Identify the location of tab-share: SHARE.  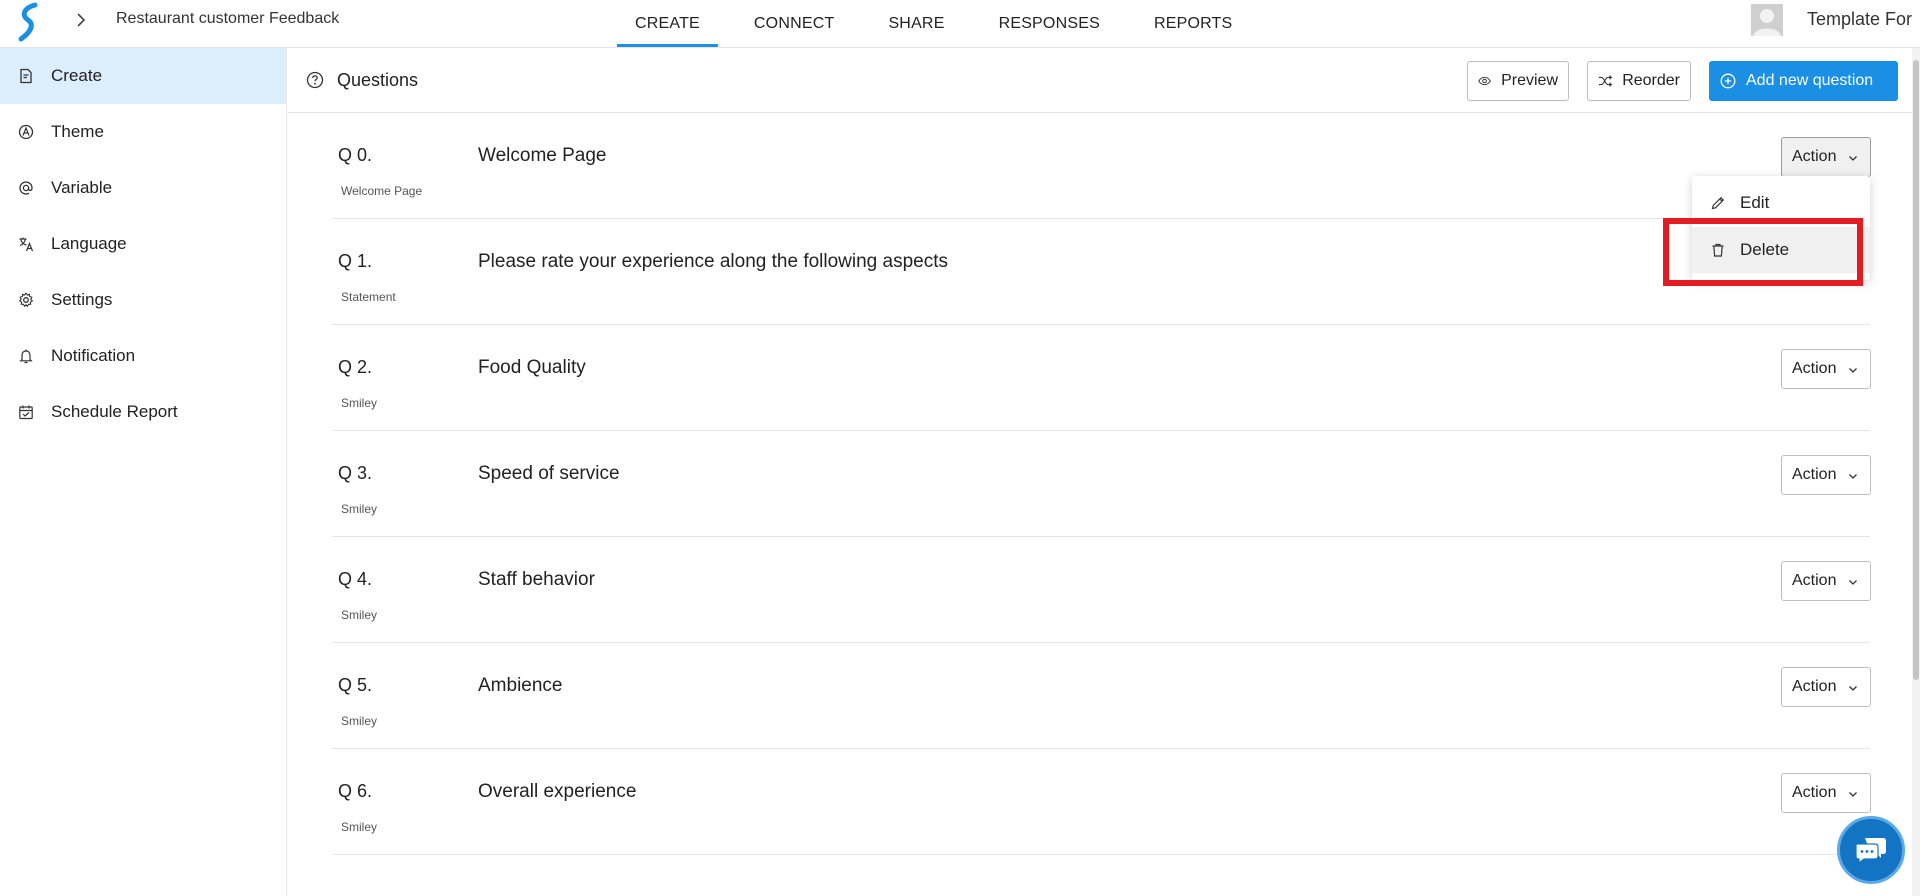
(916, 24).